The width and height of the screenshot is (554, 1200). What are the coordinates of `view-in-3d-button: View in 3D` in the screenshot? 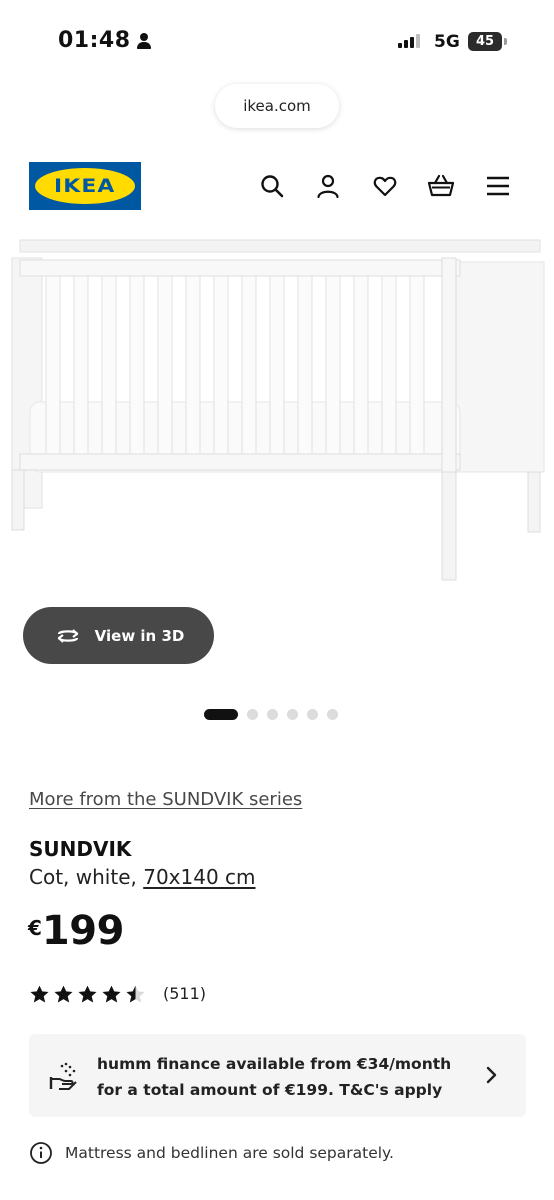 It's located at (118, 635).